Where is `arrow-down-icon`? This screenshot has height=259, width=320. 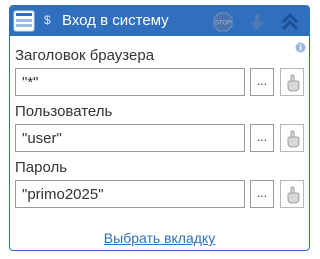
arrow-down-icon is located at coordinates (257, 22).